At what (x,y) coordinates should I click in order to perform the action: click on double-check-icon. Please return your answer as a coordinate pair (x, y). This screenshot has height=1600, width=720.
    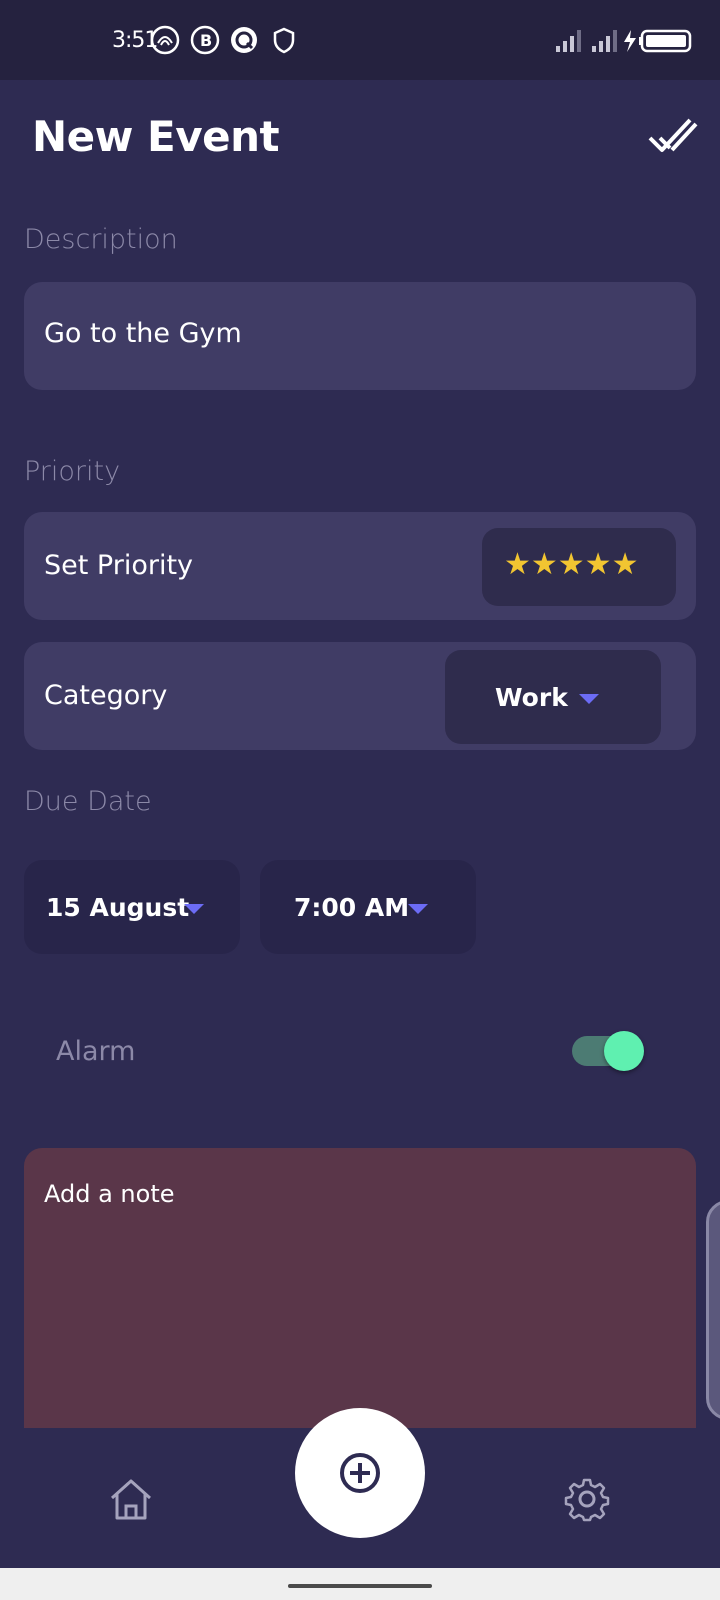
    Looking at the image, I should click on (672, 136).